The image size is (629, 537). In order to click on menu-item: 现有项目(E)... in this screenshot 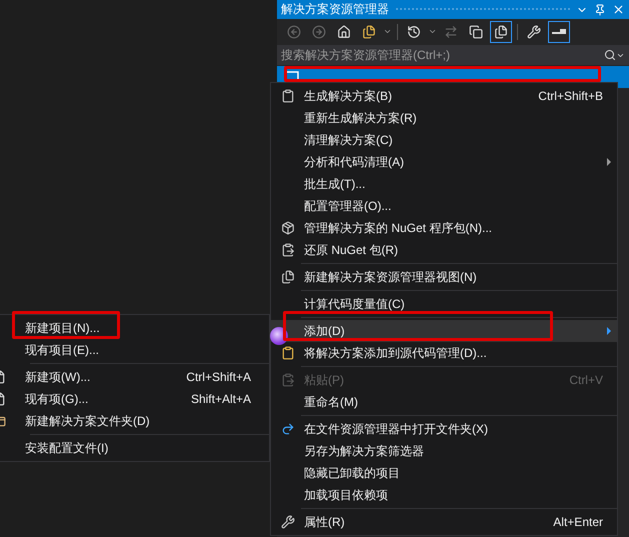, I will do `click(134, 350)`.